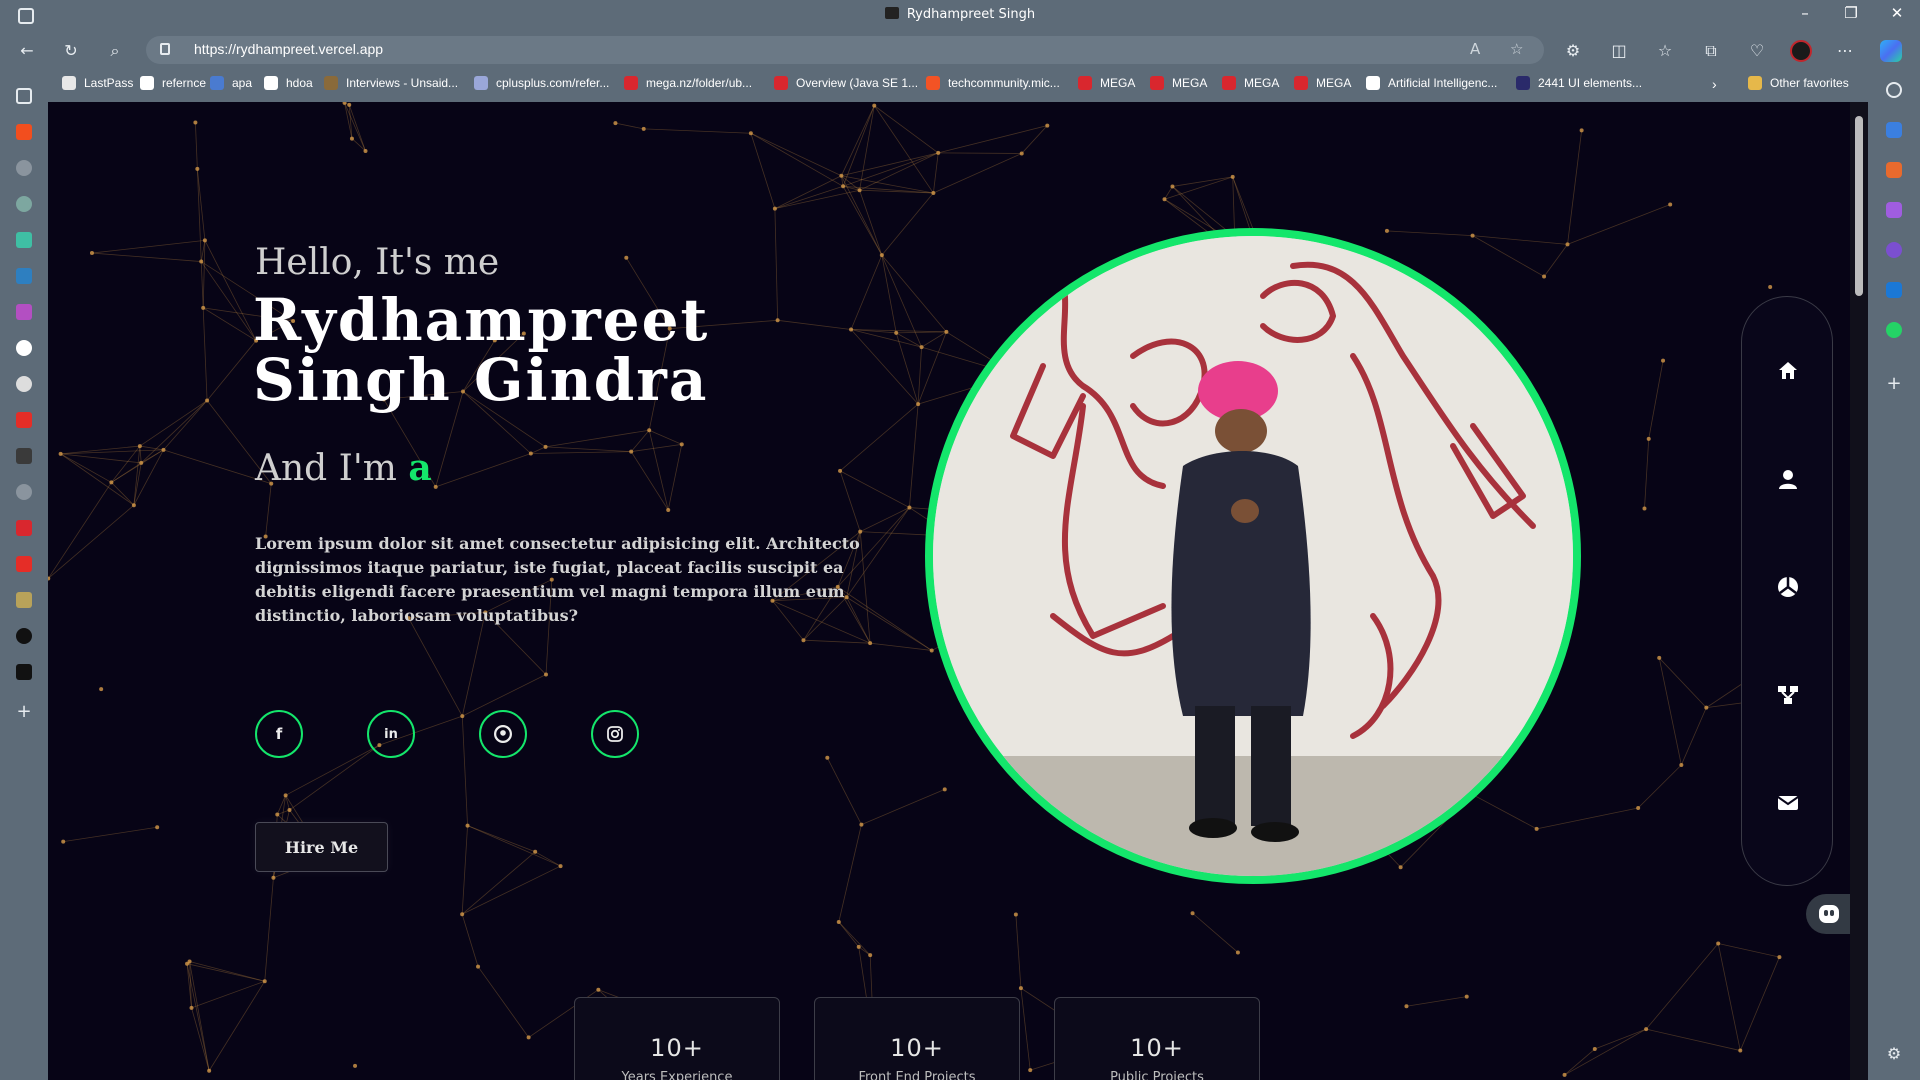 This screenshot has width=1920, height=1080. What do you see at coordinates (27, 51) in the screenshot?
I see `back-button: ←` at bounding box center [27, 51].